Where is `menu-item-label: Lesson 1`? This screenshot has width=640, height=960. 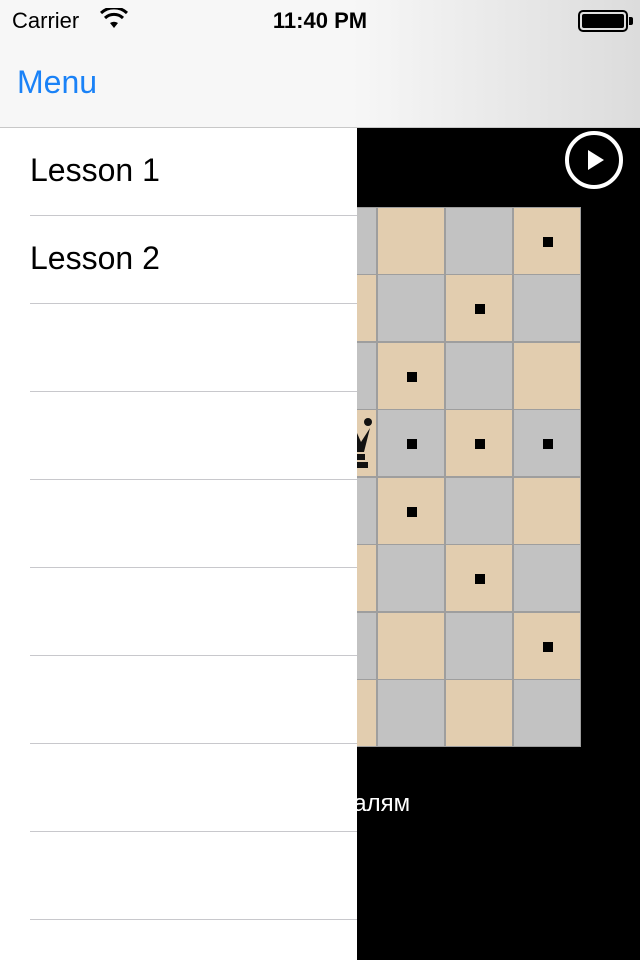
menu-item-label: Lesson 1 is located at coordinates (95, 170).